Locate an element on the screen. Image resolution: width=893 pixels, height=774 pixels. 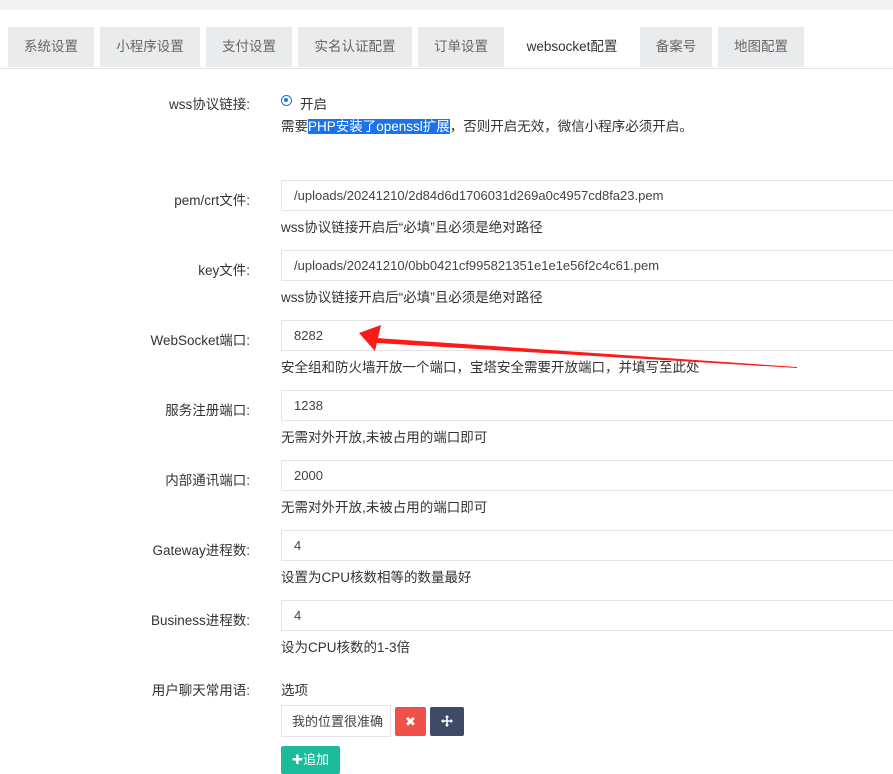
phrases-label: 用户聊天常用语: is located at coordinates (200, 690).